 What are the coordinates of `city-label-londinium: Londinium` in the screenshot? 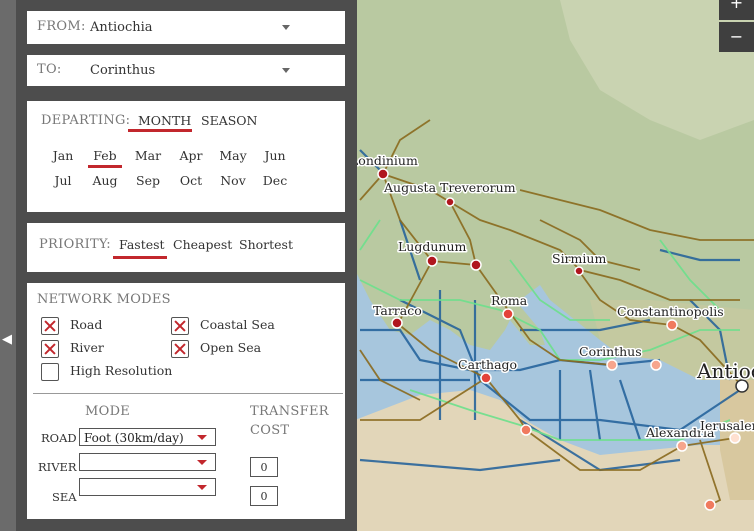 It's located at (384, 160).